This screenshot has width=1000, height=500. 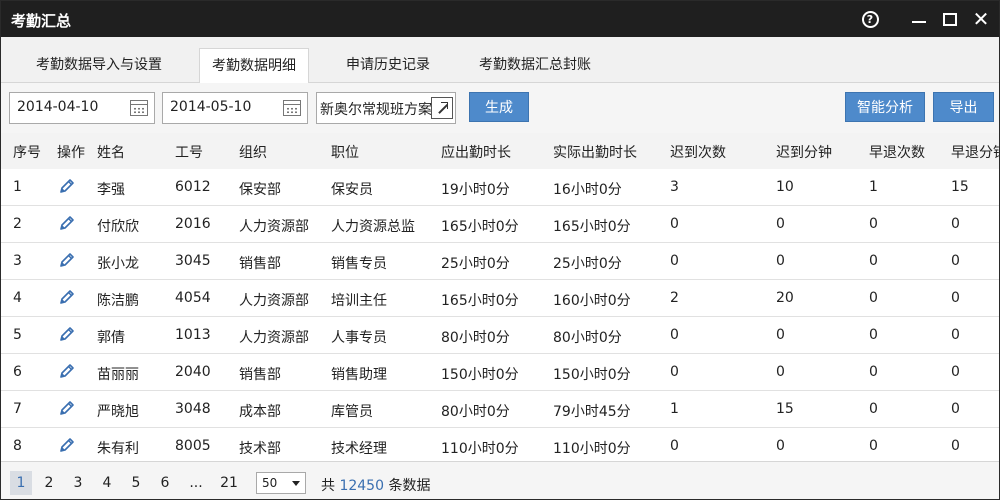 What do you see at coordinates (78, 483) in the screenshot?
I see `page-button-3: 3` at bounding box center [78, 483].